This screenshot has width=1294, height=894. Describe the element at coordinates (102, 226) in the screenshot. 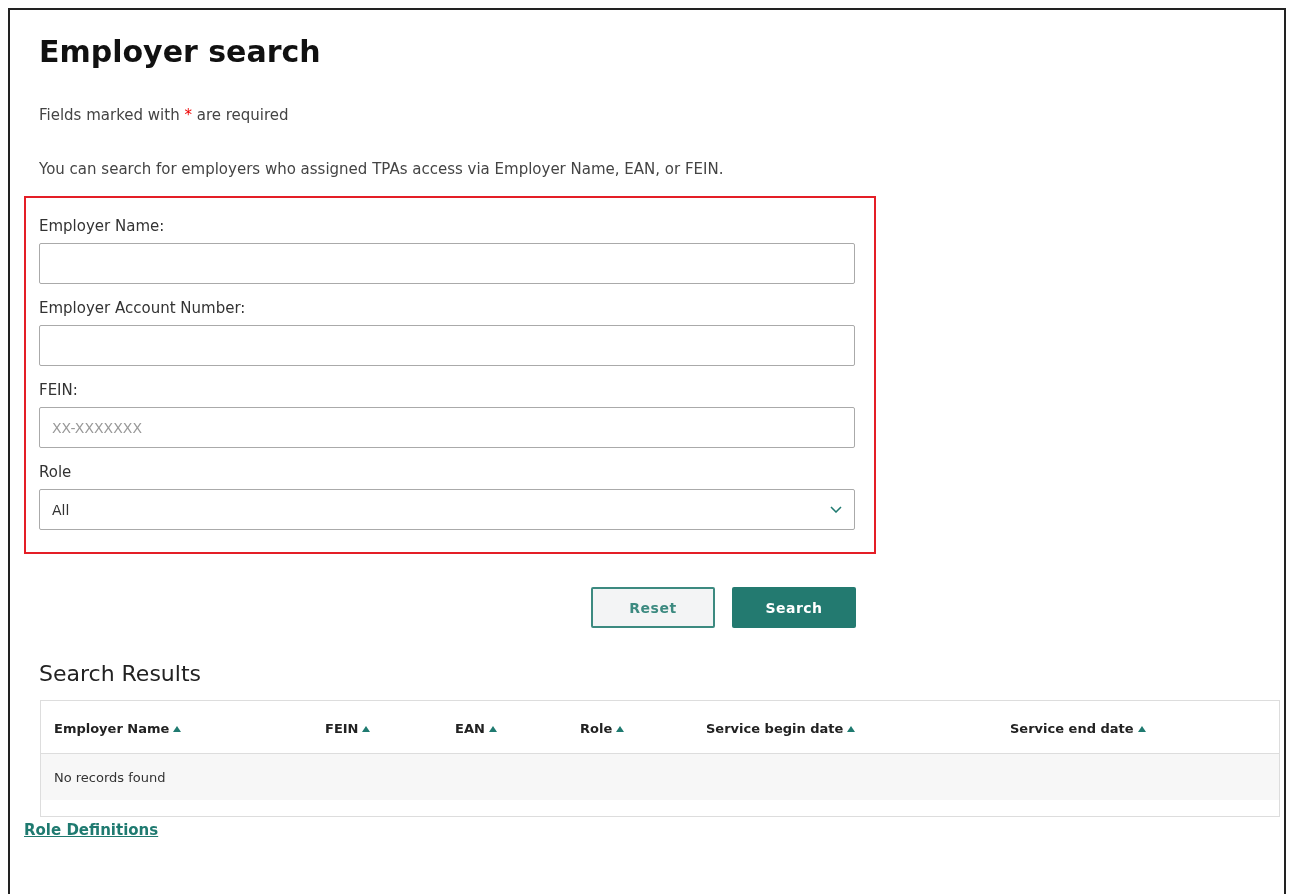

I see `field-label: Employer Name:` at that location.